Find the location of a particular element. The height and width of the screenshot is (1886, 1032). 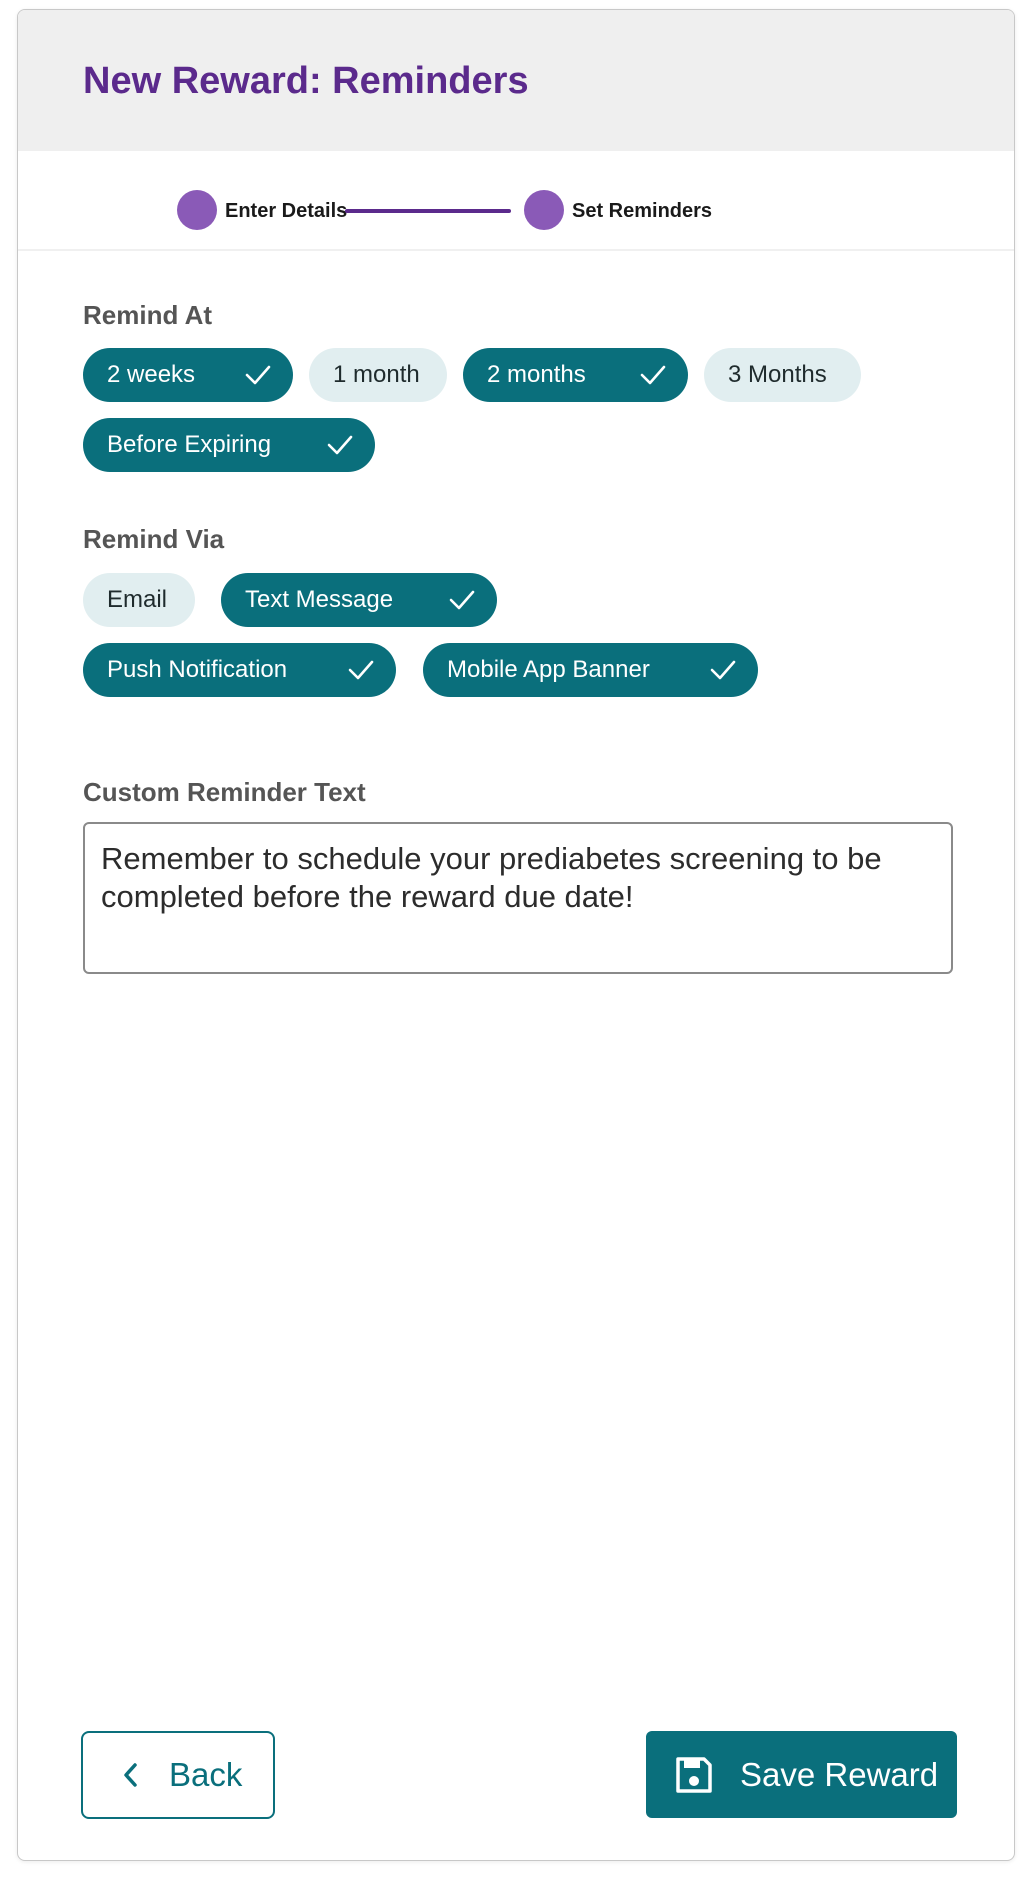

progress-stepper: Enter Details Set Reminders is located at coordinates (516, 201).